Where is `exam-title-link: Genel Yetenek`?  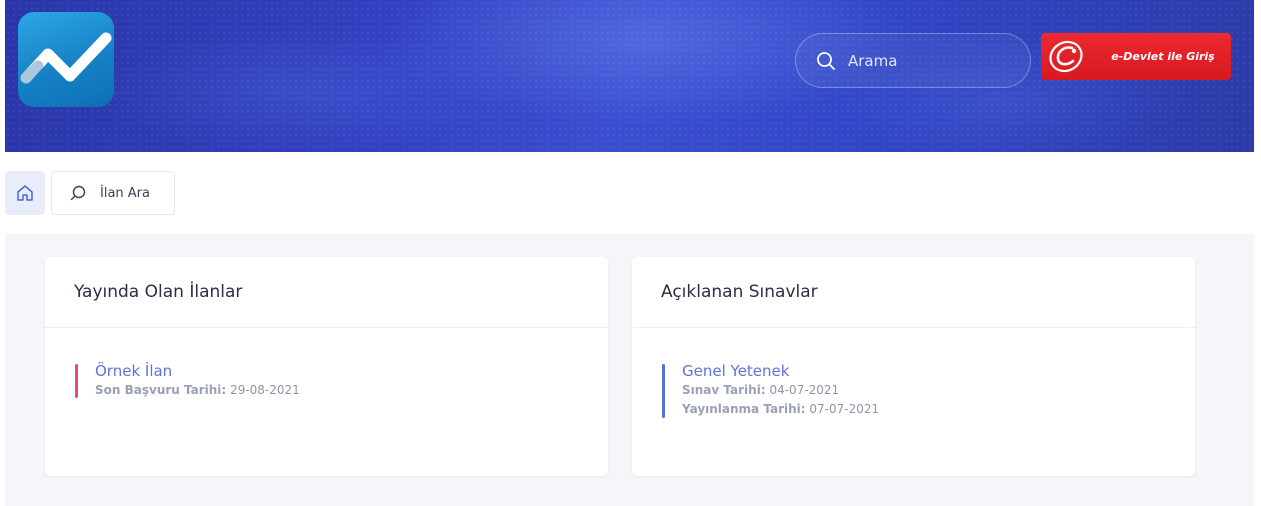
exam-title-link: Genel Yetenek is located at coordinates (938, 371).